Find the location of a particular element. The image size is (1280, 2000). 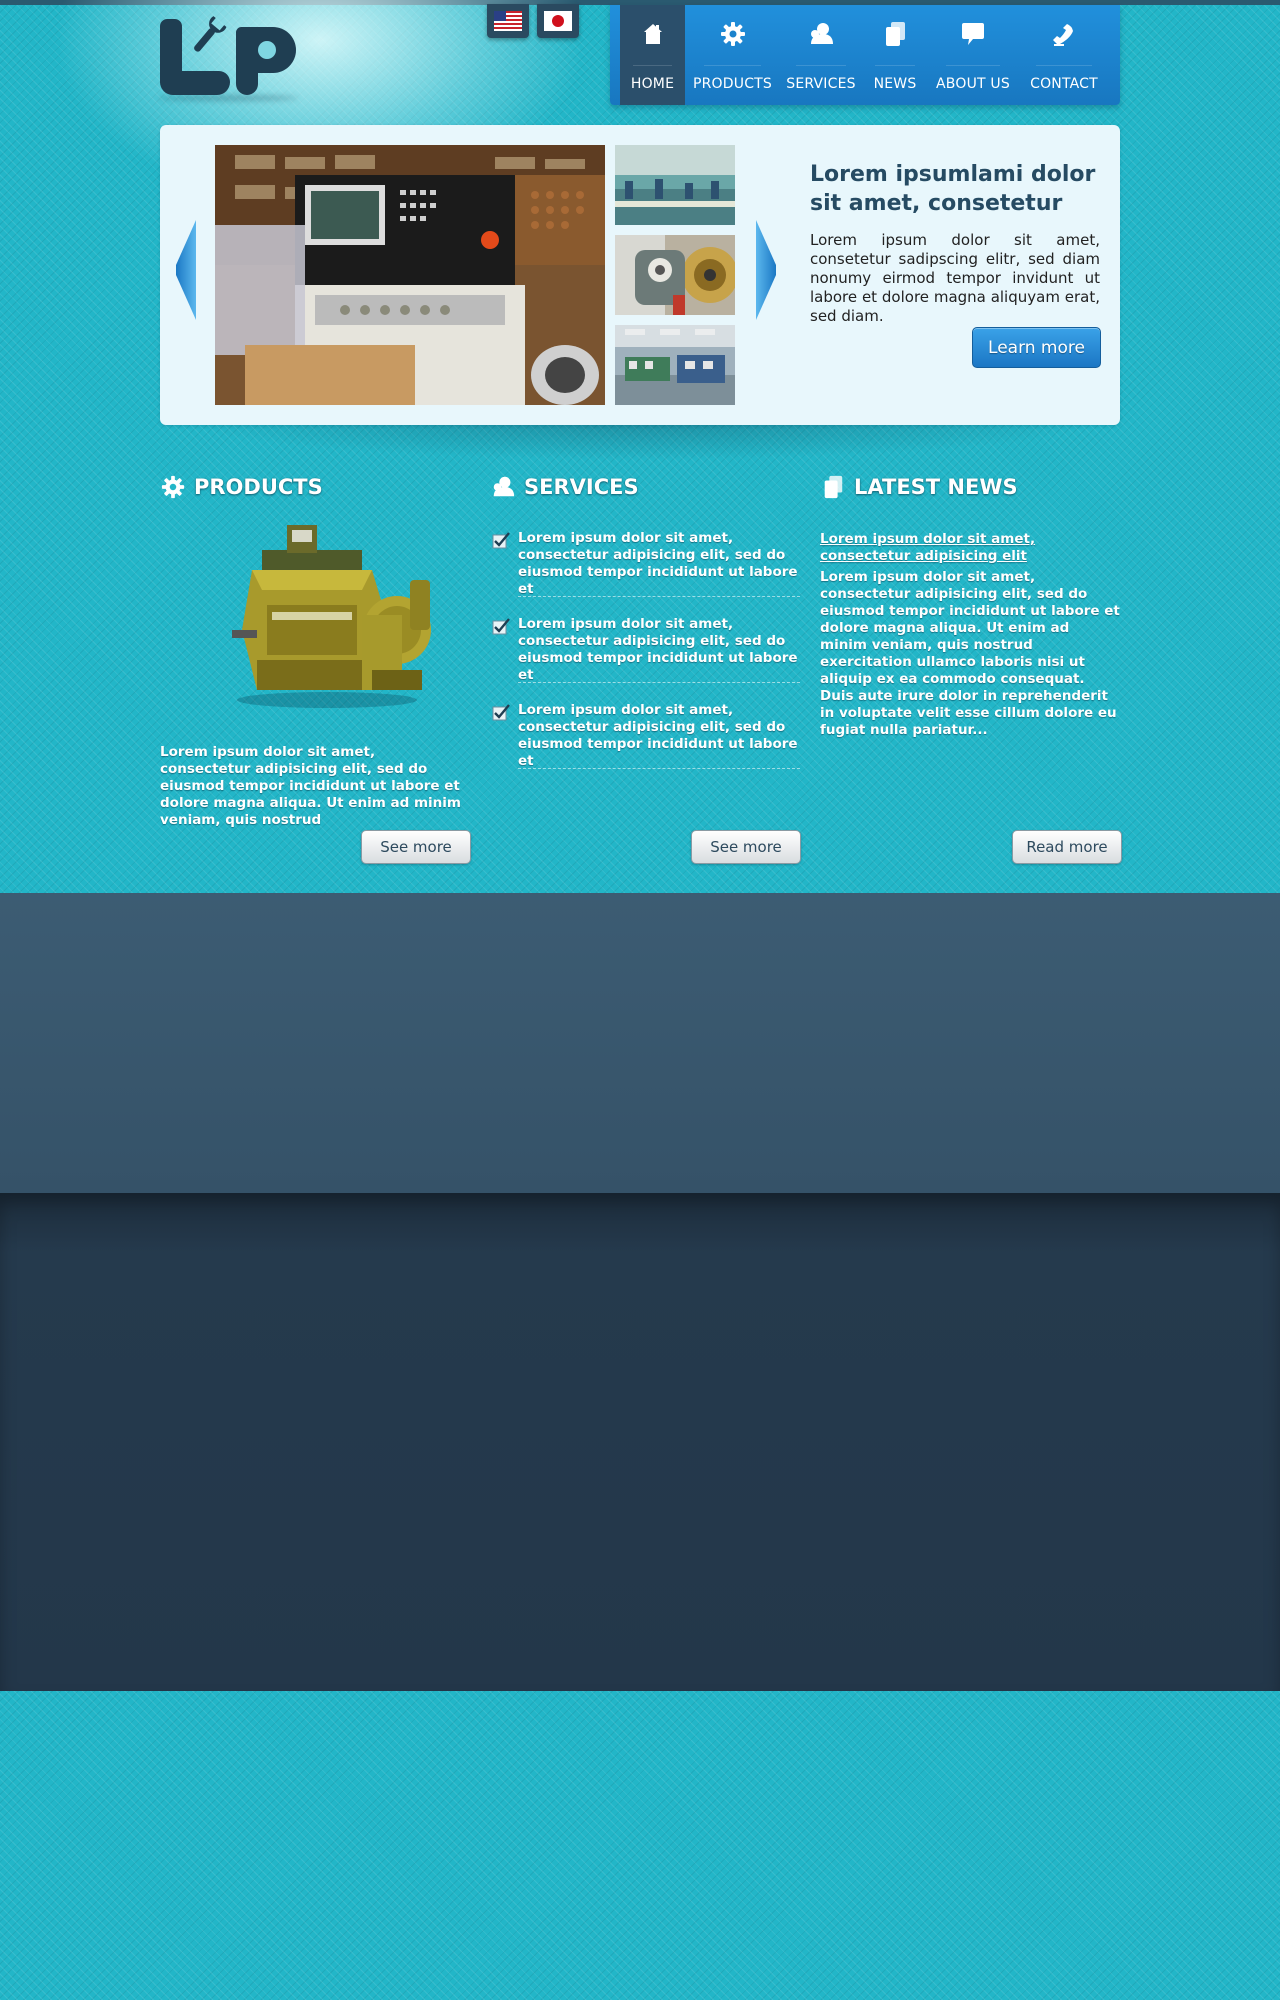

logo-shadow is located at coordinates (228, 98).